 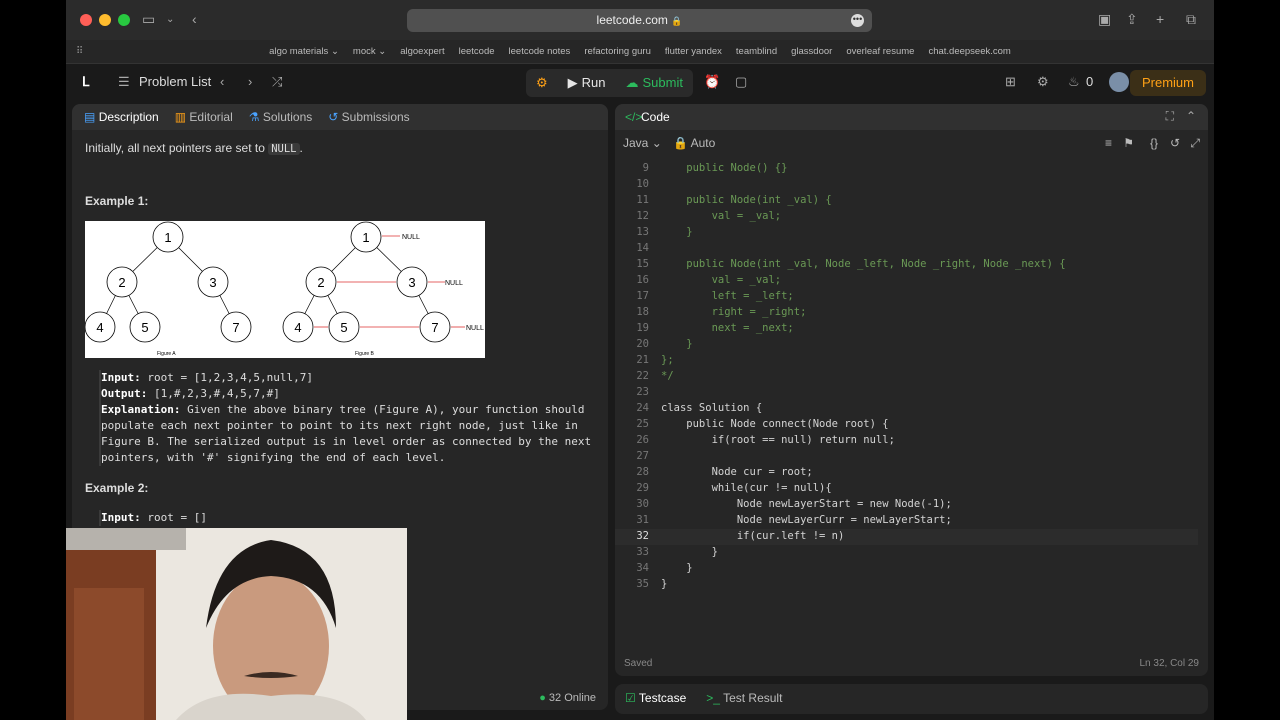 I want to click on share-icon: ⇪, so click(x=1132, y=19).